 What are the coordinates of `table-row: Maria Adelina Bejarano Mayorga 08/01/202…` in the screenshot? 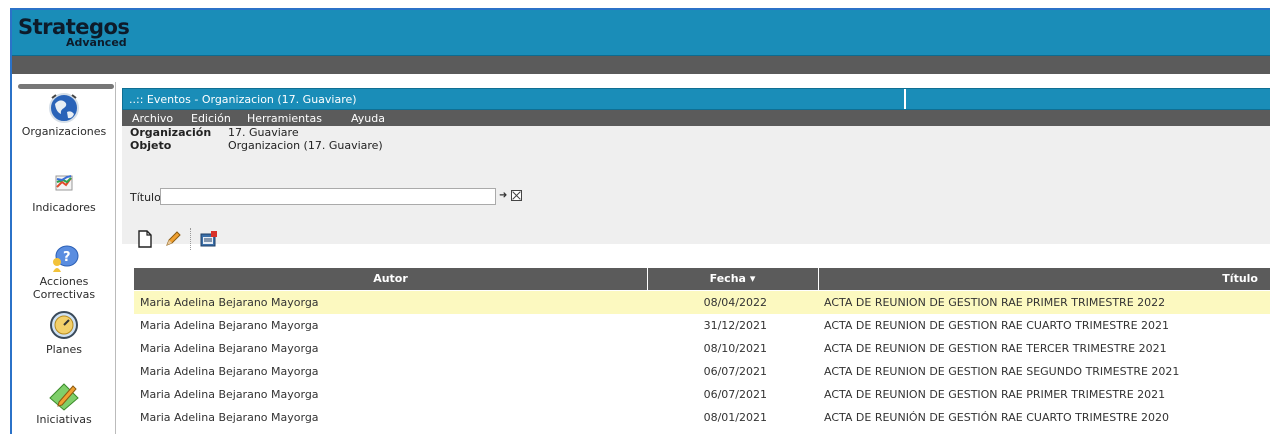 It's located at (702, 417).